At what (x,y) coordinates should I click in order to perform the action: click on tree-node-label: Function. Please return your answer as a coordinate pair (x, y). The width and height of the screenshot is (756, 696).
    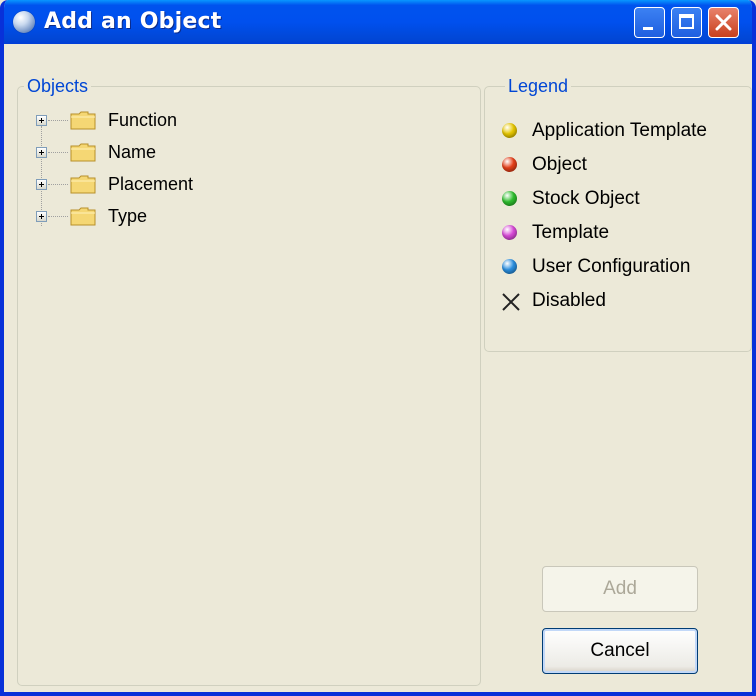
    Looking at the image, I should click on (143, 120).